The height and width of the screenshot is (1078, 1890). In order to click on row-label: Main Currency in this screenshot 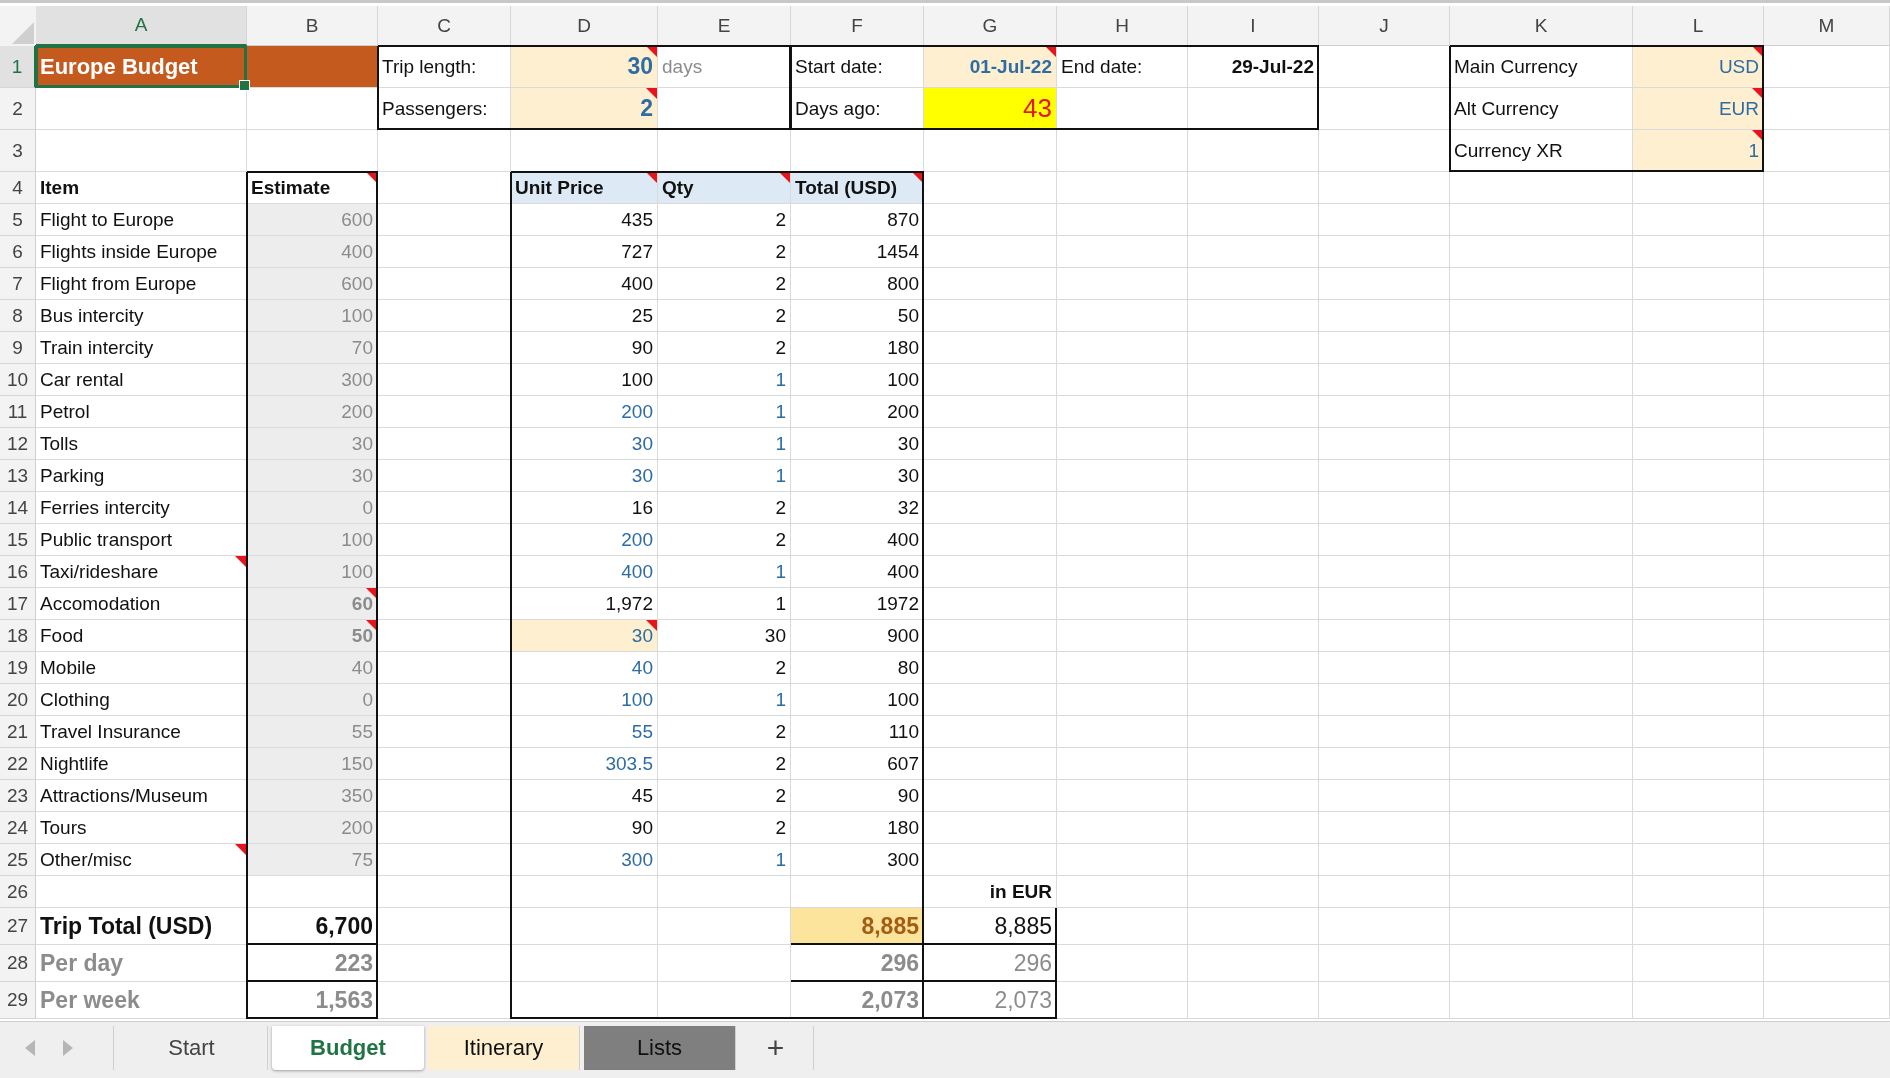, I will do `click(1516, 66)`.